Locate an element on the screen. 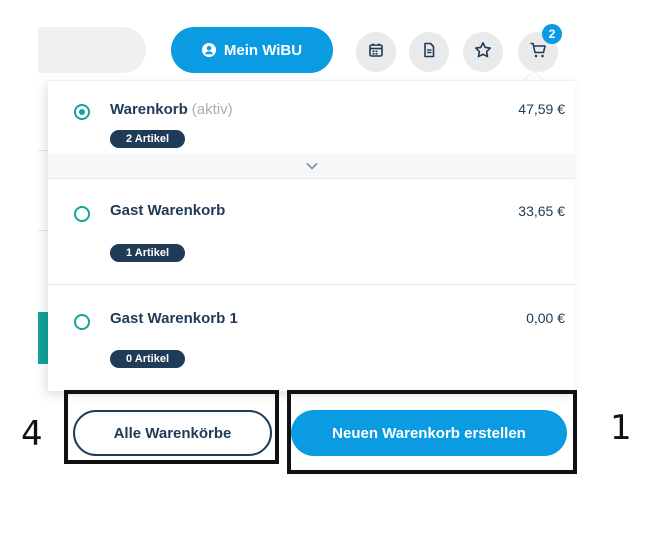 The height and width of the screenshot is (553, 650). cart-name: Gast Warenkorb is located at coordinates (168, 210).